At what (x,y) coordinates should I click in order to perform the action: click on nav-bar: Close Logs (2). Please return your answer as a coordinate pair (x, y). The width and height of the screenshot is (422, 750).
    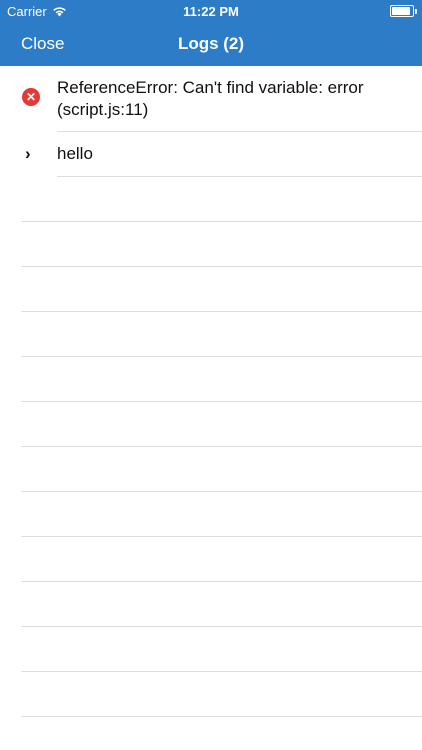
    Looking at the image, I should click on (211, 44).